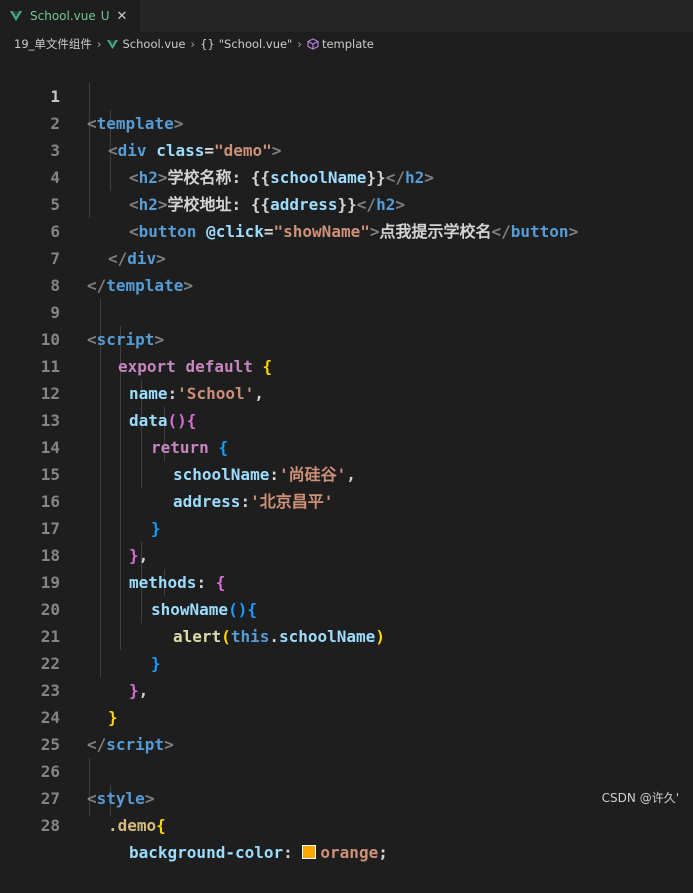  Describe the element at coordinates (640, 798) in the screenshot. I see `watermark: CSDN @许久'` at that location.